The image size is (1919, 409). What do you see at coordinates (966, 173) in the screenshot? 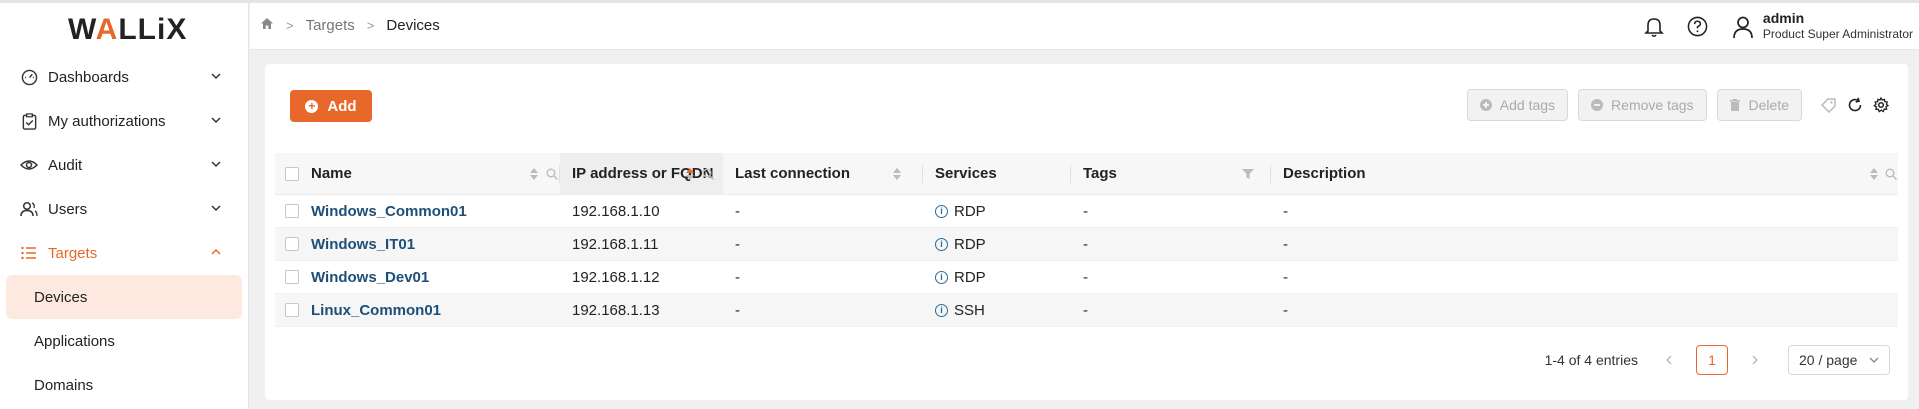
I see `column-label: Services` at bounding box center [966, 173].